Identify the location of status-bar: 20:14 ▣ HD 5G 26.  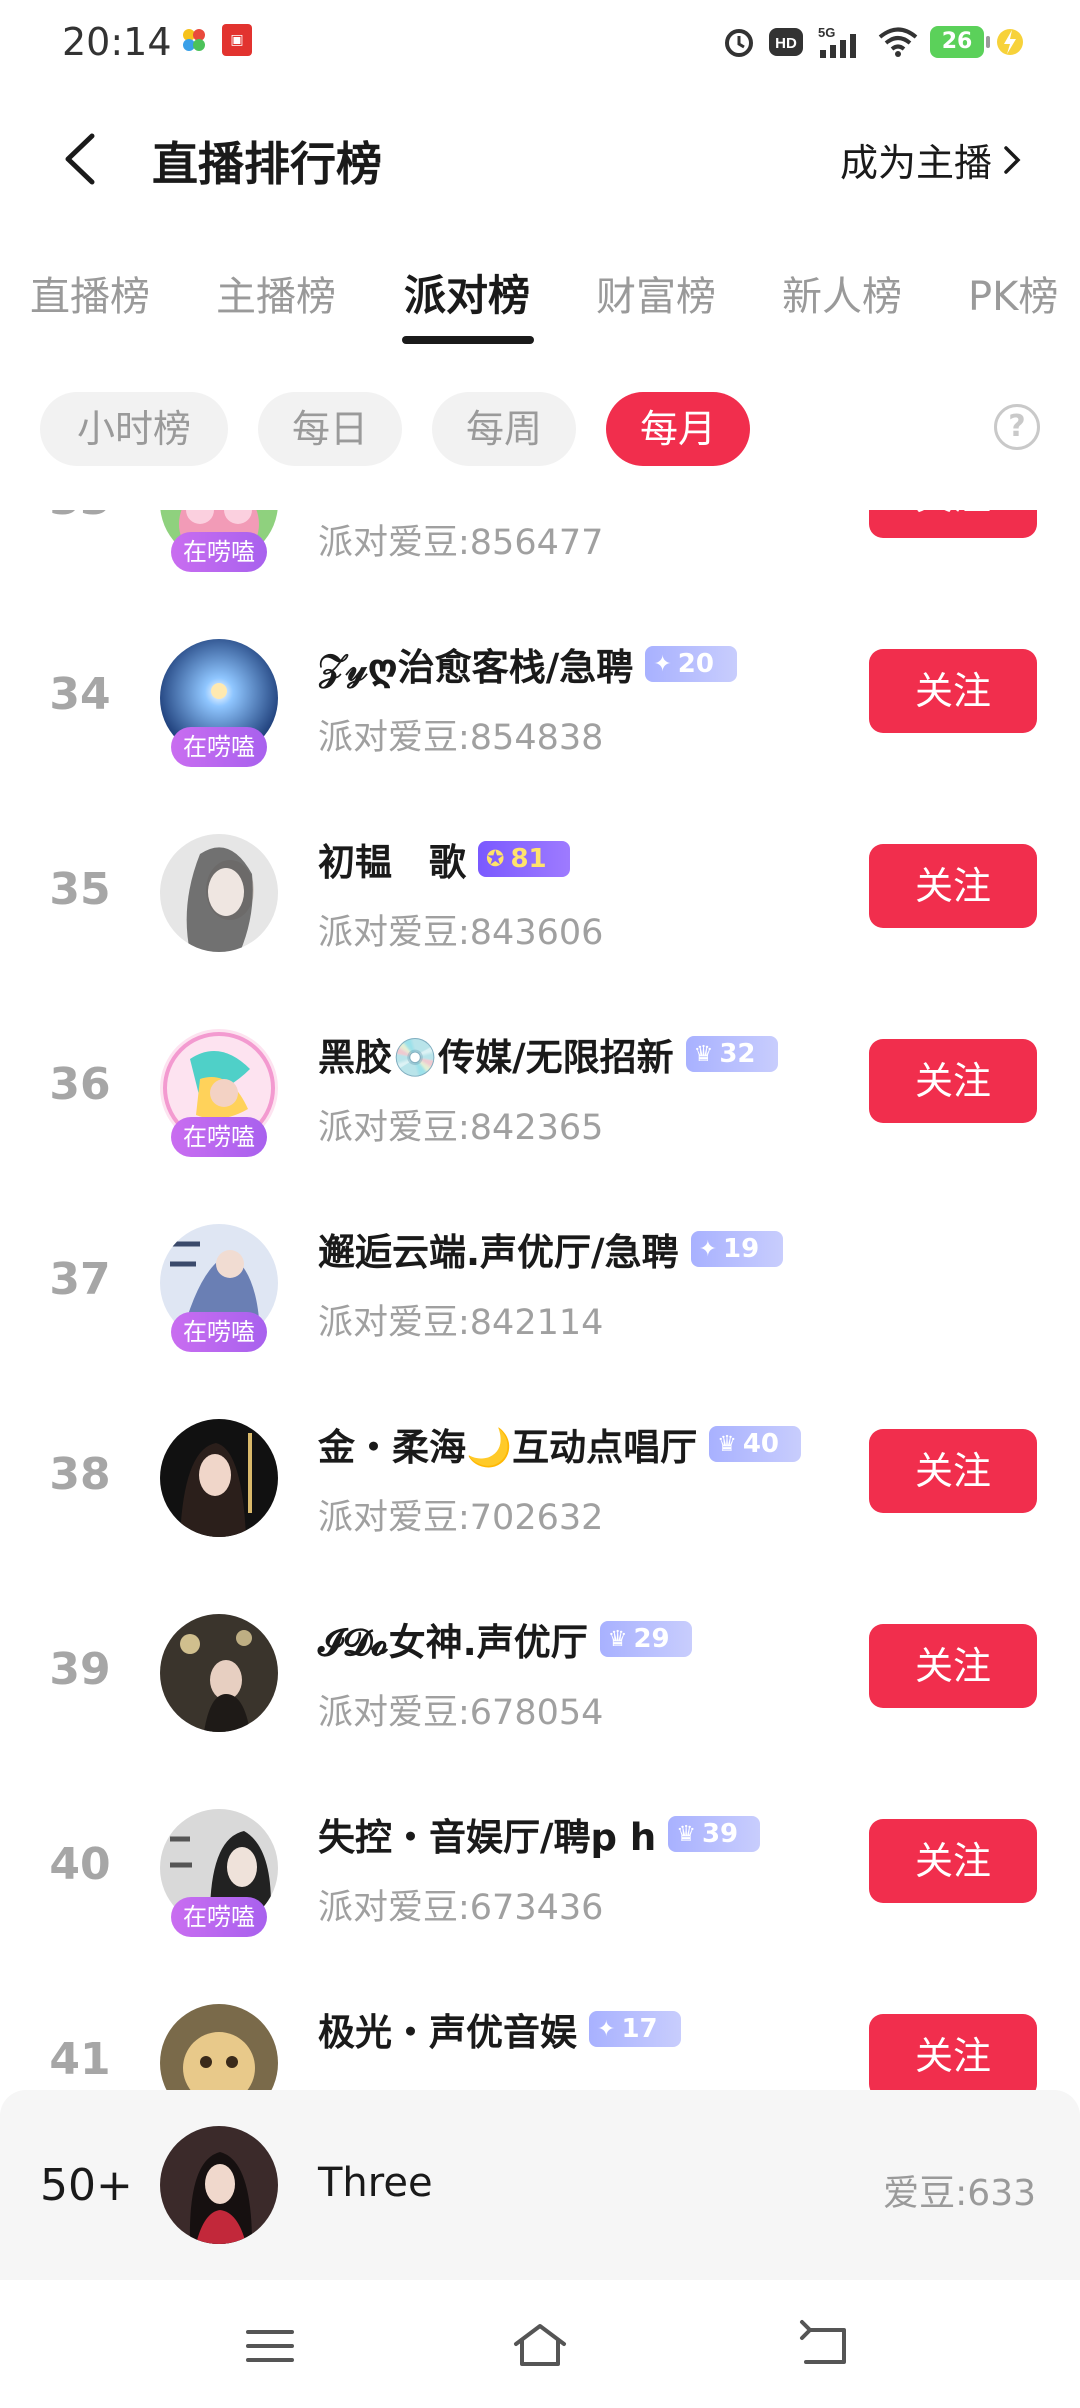
(540, 43).